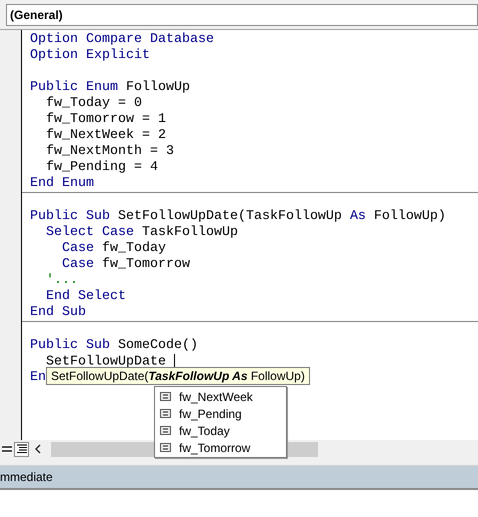  What do you see at coordinates (238, 216) in the screenshot?
I see `code-line: Public Sub SetFollowUpDate(TaskFollowUp As FollowUp)` at bounding box center [238, 216].